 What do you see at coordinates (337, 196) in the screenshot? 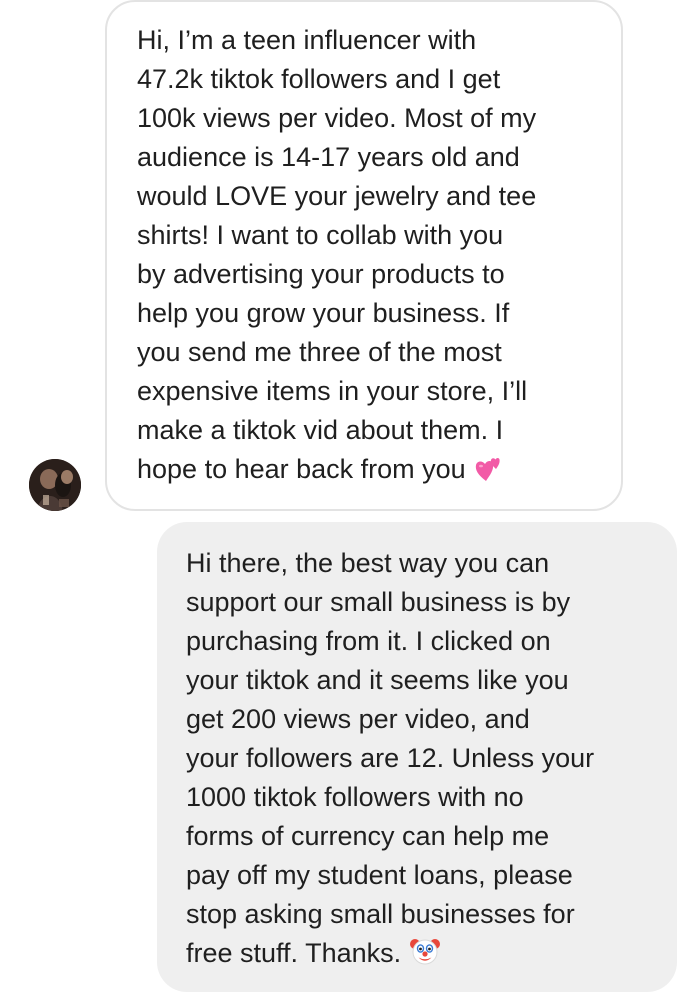
I see `message-line: would LOVE your jewelry and tee` at bounding box center [337, 196].